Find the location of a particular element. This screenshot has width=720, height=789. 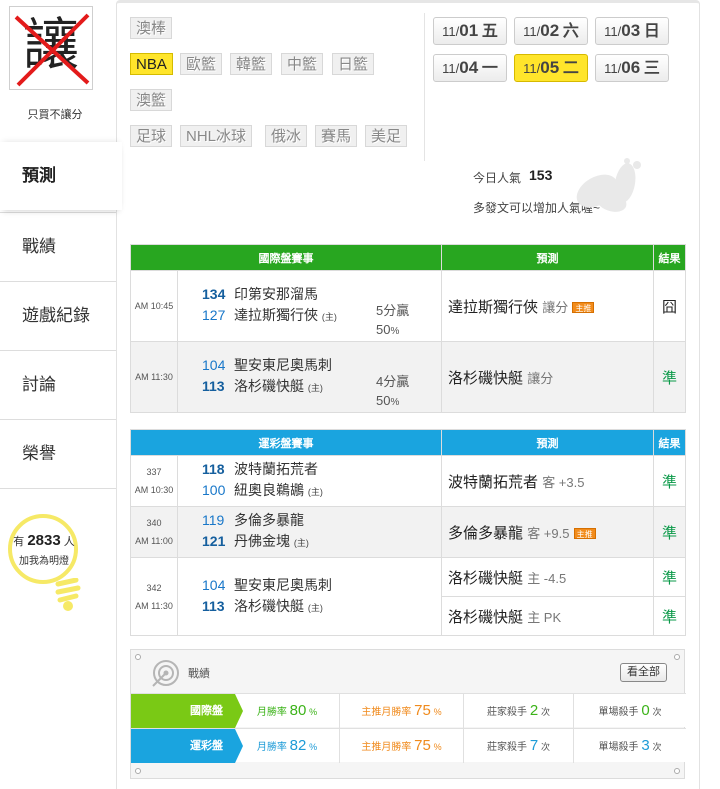

prediction-pick: 洛杉磯快艇 讓分 is located at coordinates (547, 377).